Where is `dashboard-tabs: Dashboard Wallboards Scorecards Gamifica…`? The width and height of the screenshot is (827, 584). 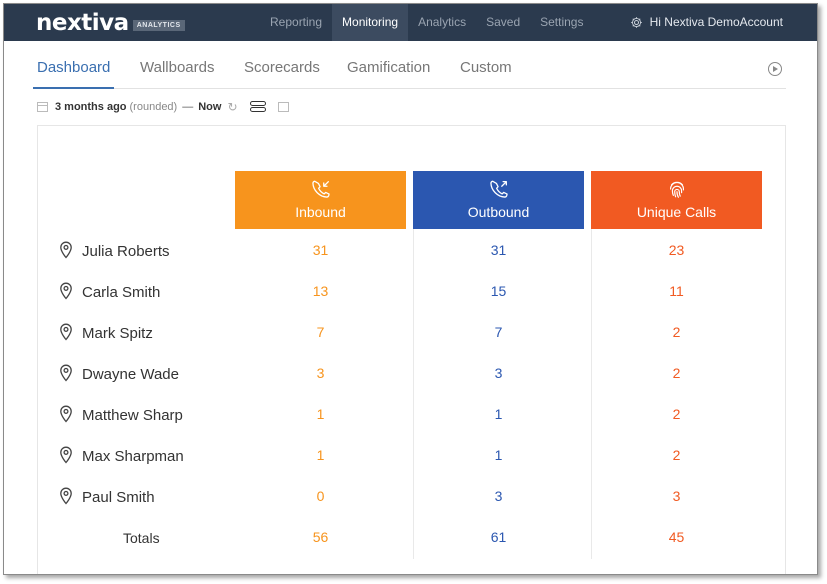 dashboard-tabs: Dashboard Wallboards Scorecards Gamifica… is located at coordinates (409, 68).